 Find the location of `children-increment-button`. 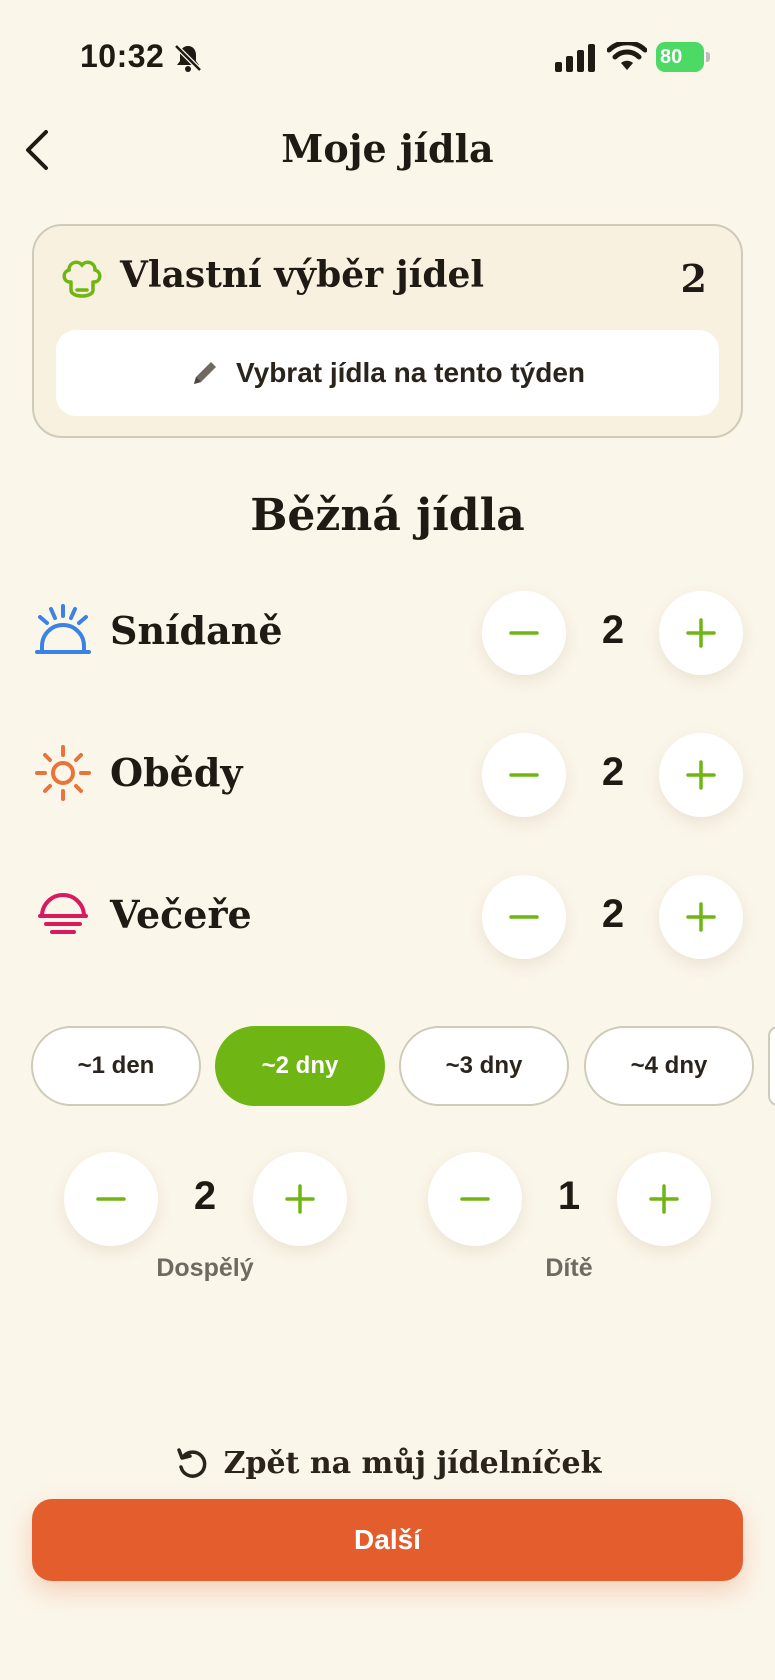

children-increment-button is located at coordinates (664, 1199).